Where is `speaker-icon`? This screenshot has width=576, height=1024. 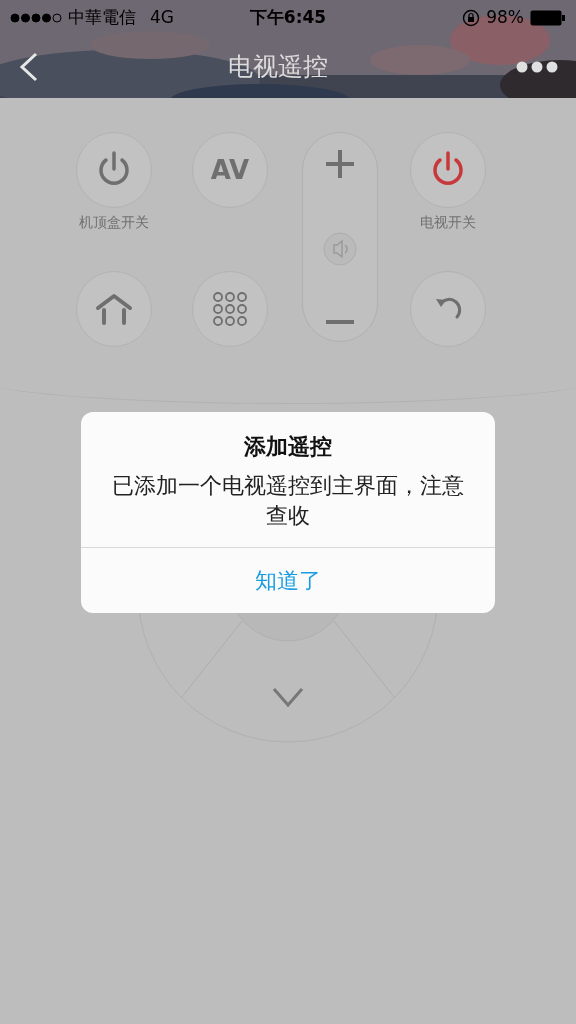 speaker-icon is located at coordinates (340, 249).